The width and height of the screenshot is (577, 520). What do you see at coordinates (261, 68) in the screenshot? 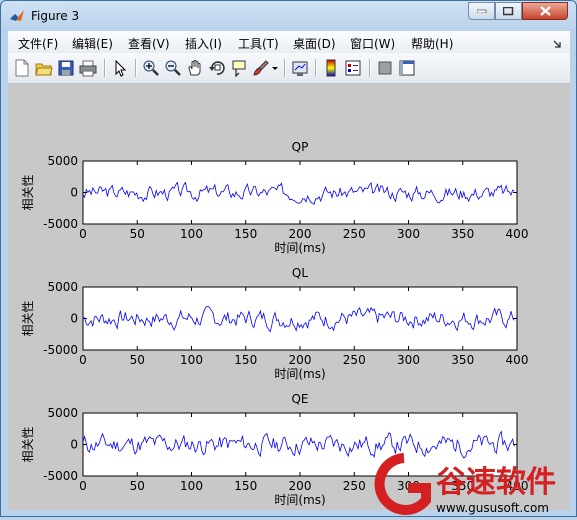
I see `brush-icon` at bounding box center [261, 68].